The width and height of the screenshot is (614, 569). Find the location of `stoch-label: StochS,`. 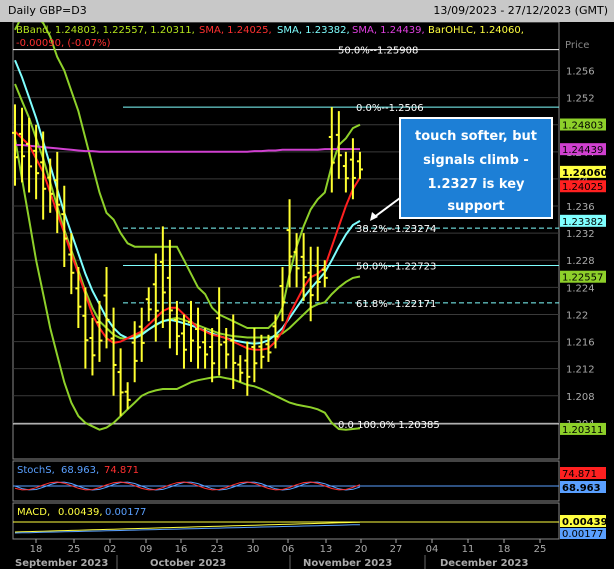

stoch-label: StochS, is located at coordinates (36, 470).